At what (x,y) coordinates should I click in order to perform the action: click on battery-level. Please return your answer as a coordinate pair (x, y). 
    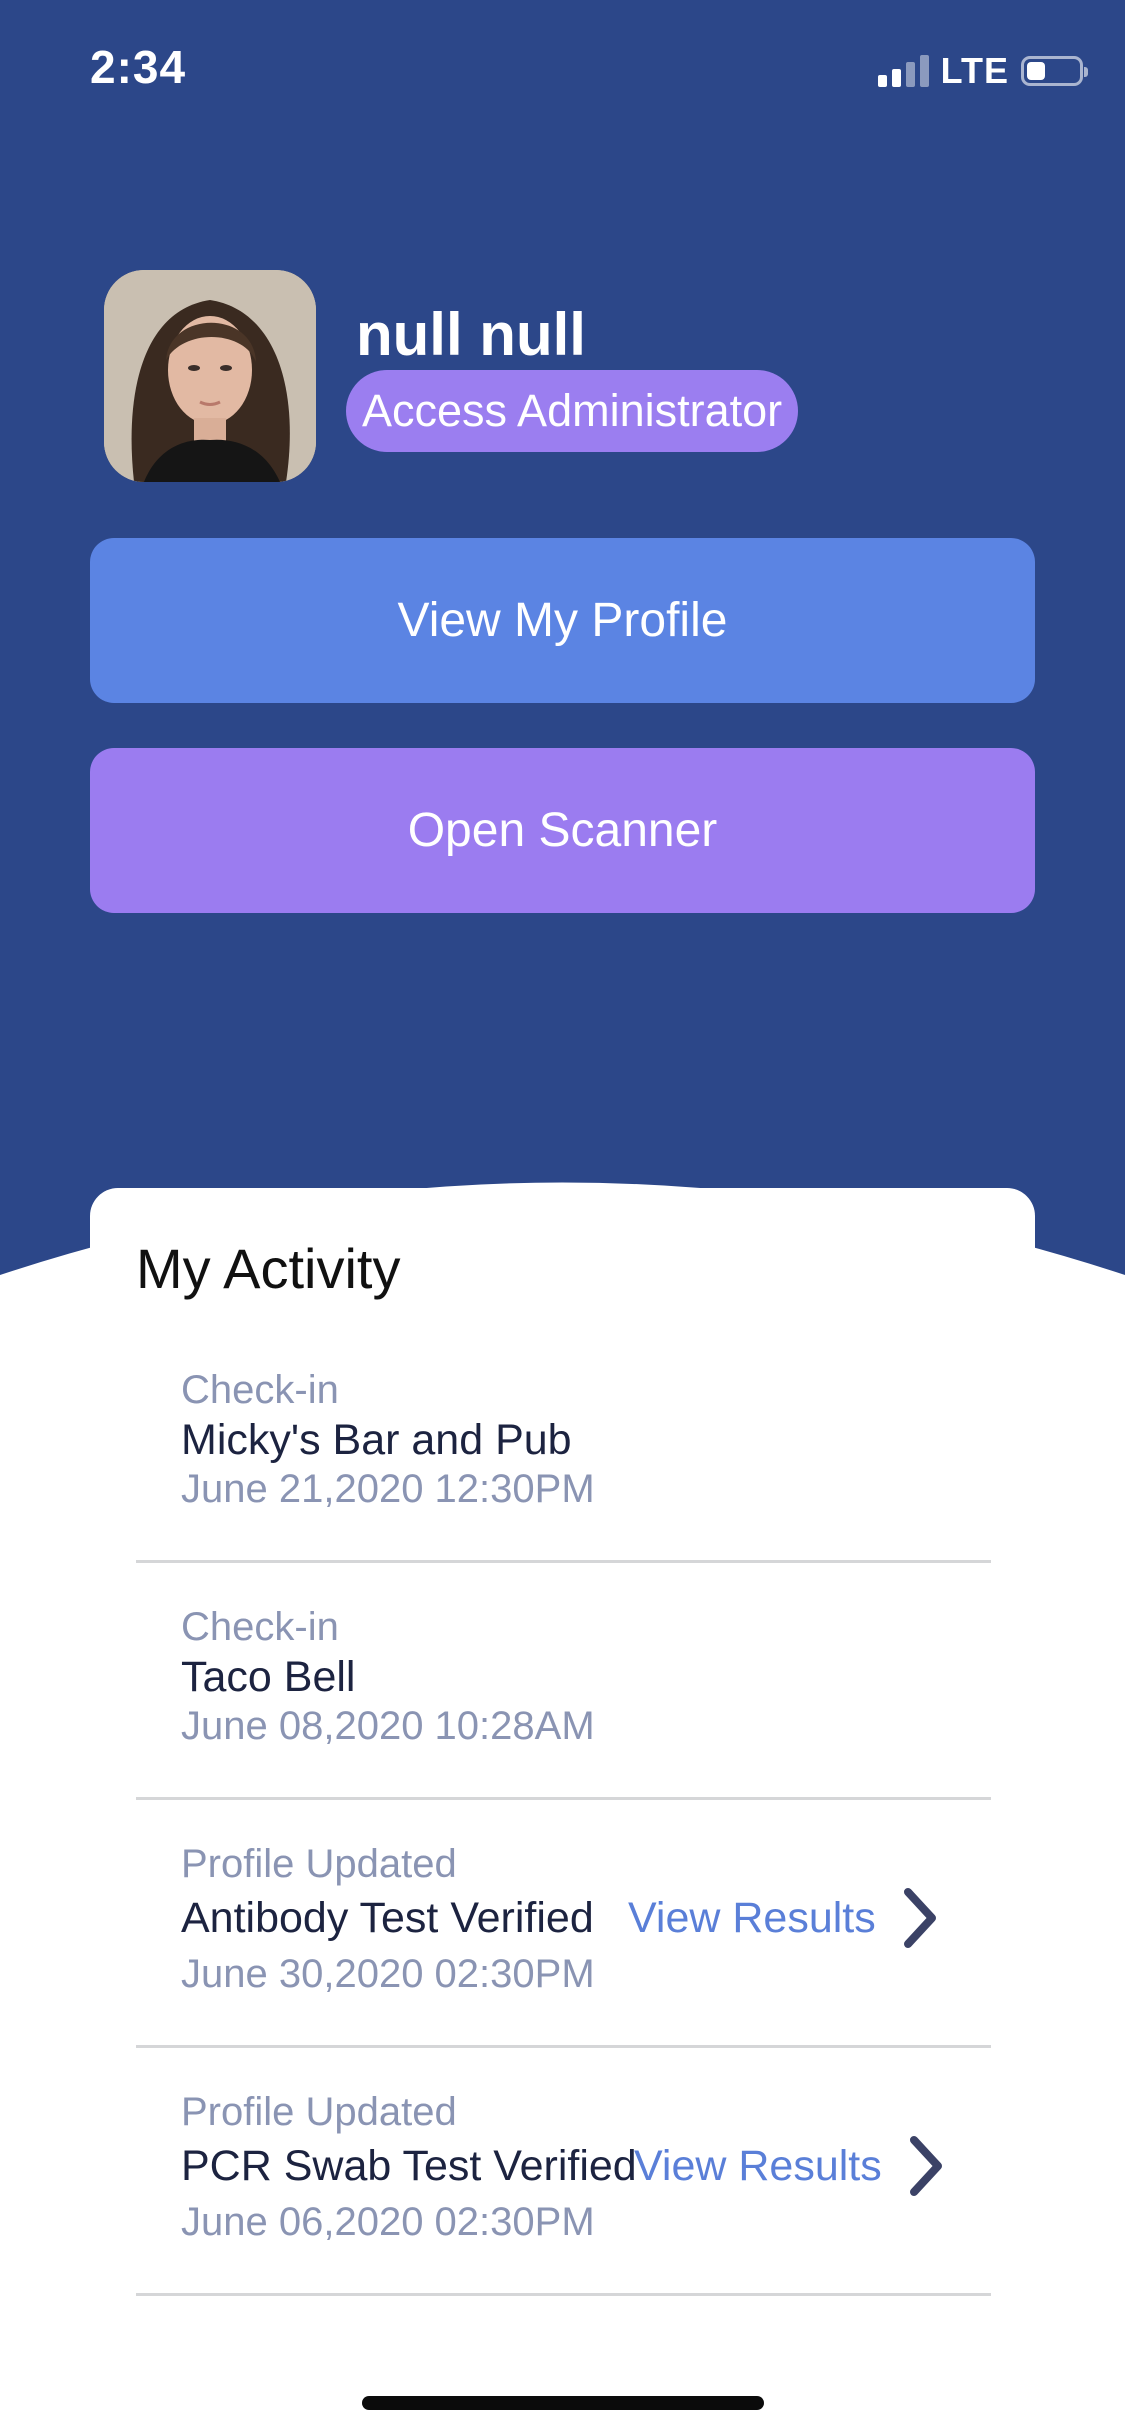
    Looking at the image, I should click on (1036, 71).